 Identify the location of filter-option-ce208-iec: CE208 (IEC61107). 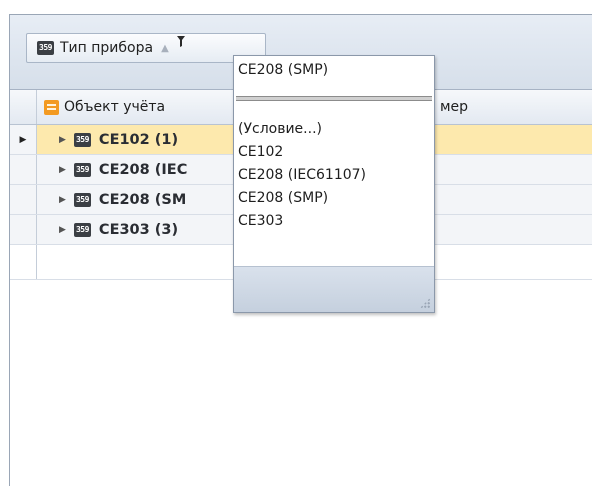
(302, 175).